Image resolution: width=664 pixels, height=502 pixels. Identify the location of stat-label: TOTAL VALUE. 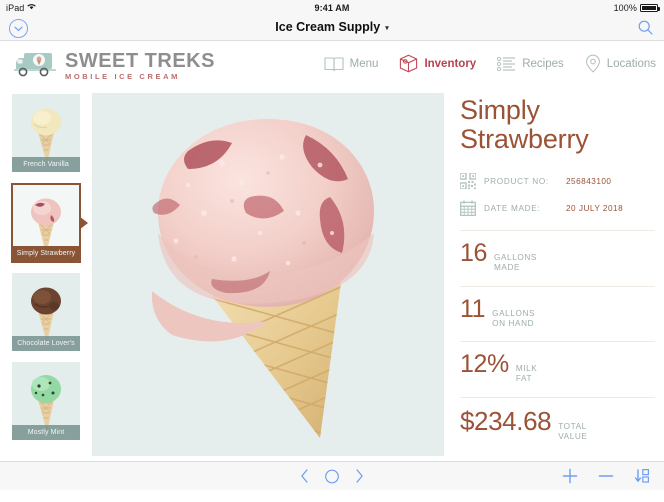
(573, 431).